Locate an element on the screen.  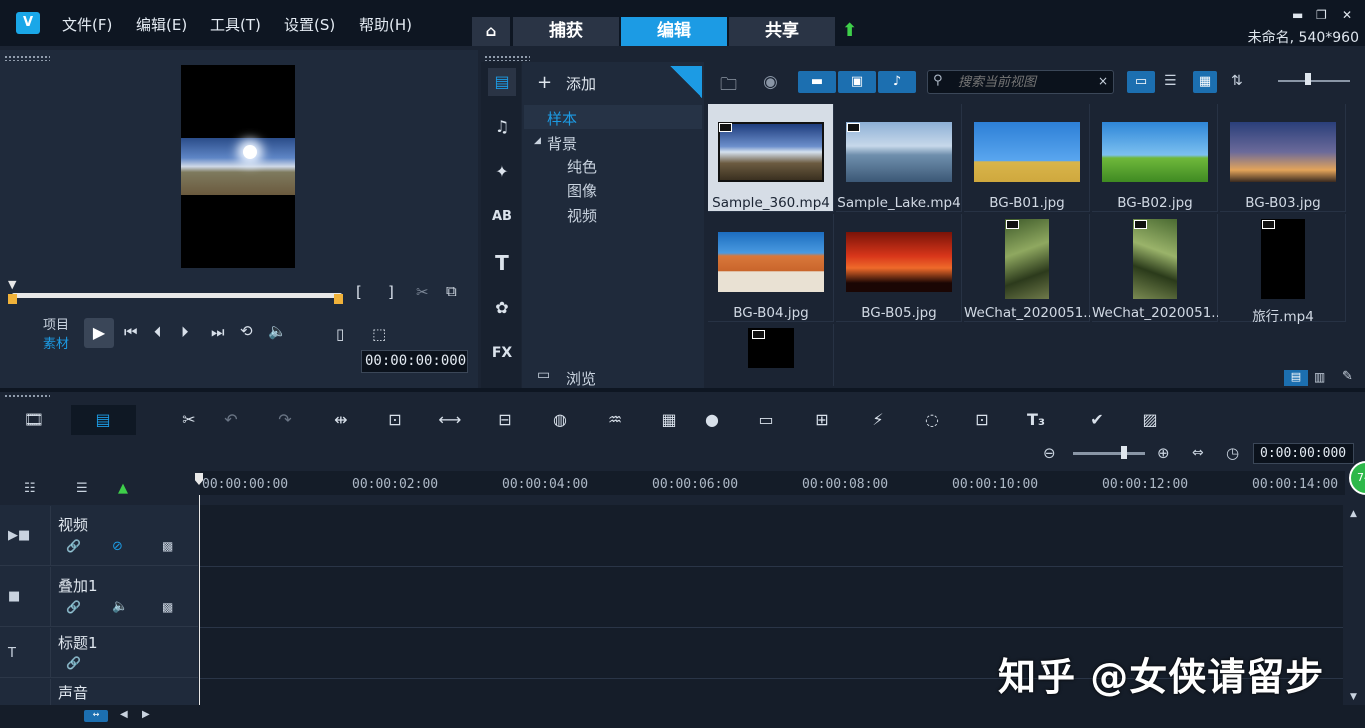
thumb-size-slider is located at coordinates (1314, 81).